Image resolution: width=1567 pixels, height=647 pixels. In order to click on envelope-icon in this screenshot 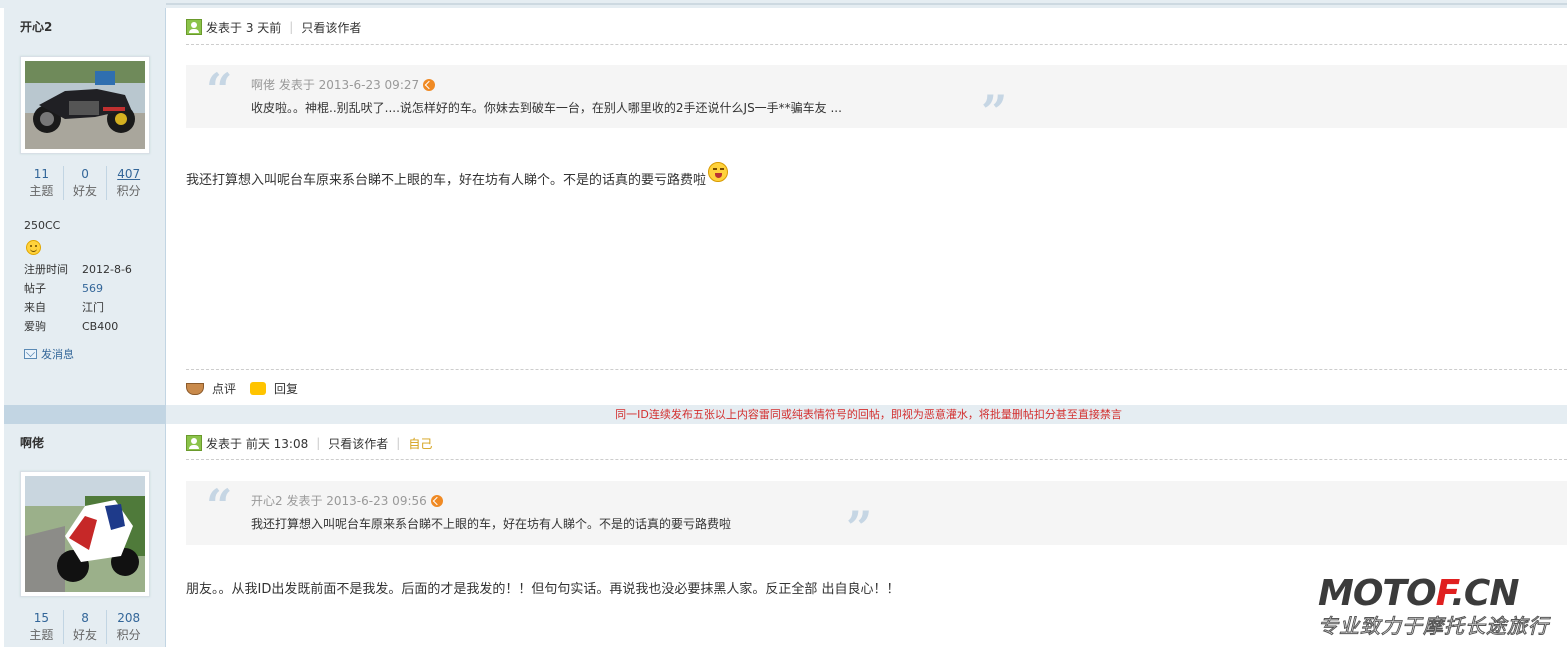, I will do `click(30, 354)`.